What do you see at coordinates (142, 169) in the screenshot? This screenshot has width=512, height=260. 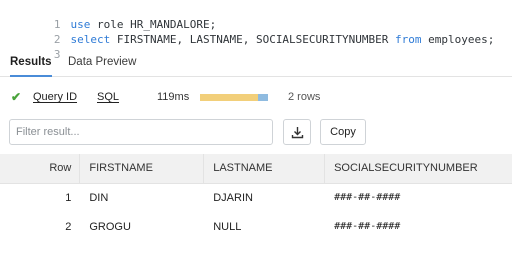 I see `column-header-firstname: FIRSTNAME` at bounding box center [142, 169].